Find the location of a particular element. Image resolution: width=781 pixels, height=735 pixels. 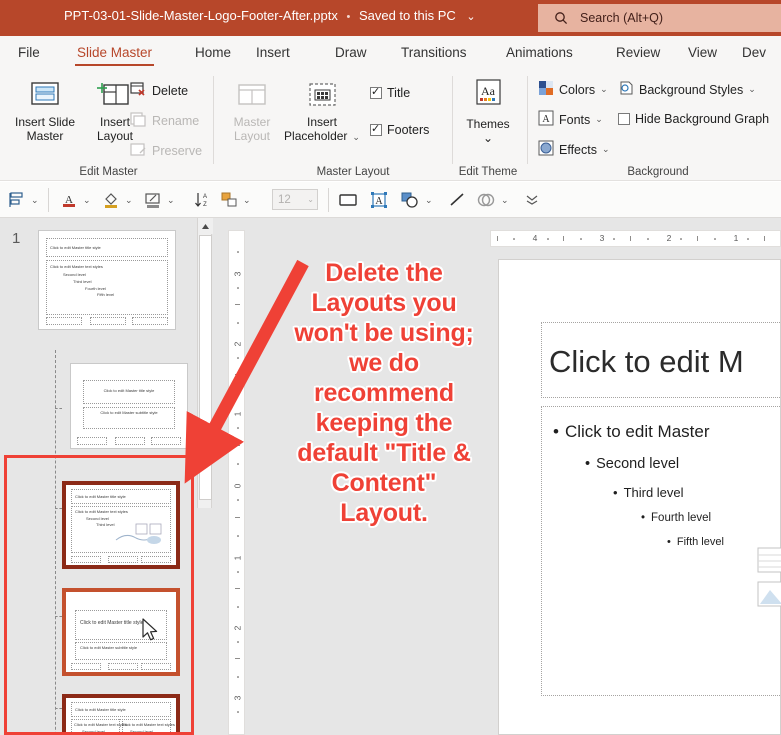

effects-button: Effects ⌄ is located at coordinates (574, 149).